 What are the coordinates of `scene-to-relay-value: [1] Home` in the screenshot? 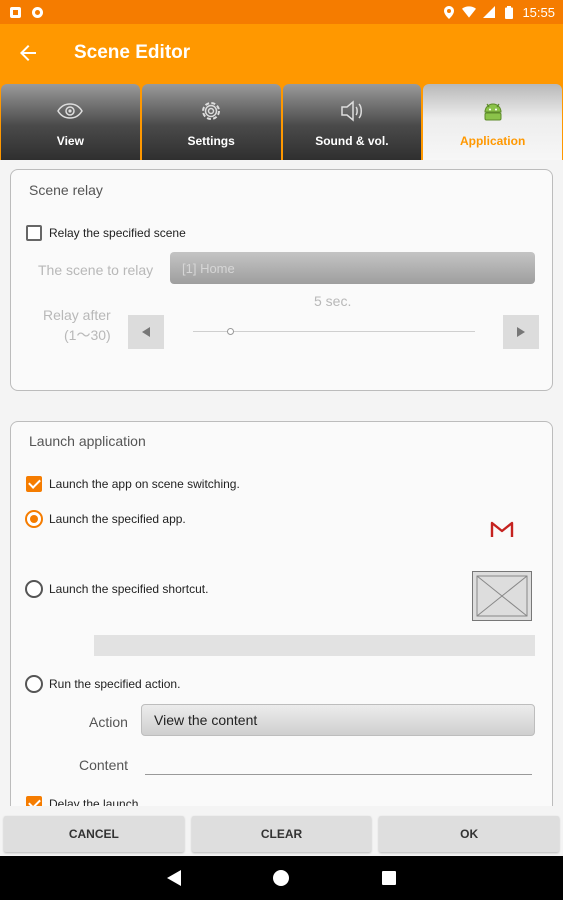 It's located at (208, 268).